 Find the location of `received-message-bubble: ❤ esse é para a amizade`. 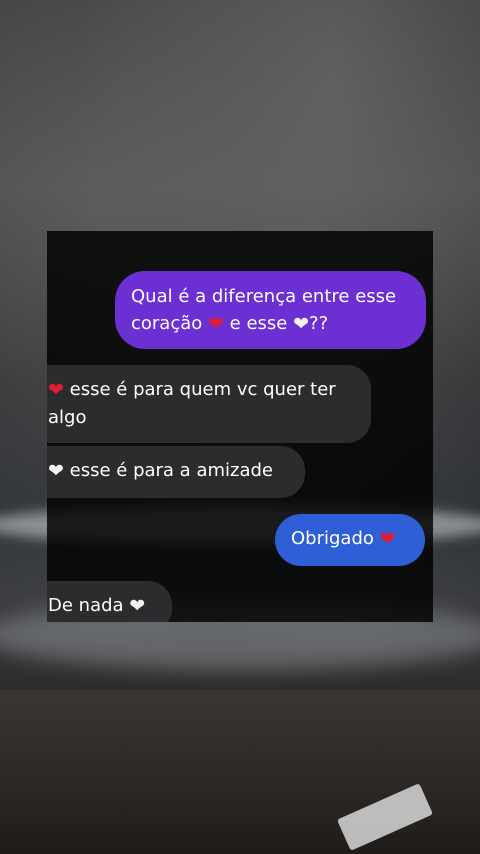

received-message-bubble: ❤ esse é para a amizade is located at coordinates (176, 472).